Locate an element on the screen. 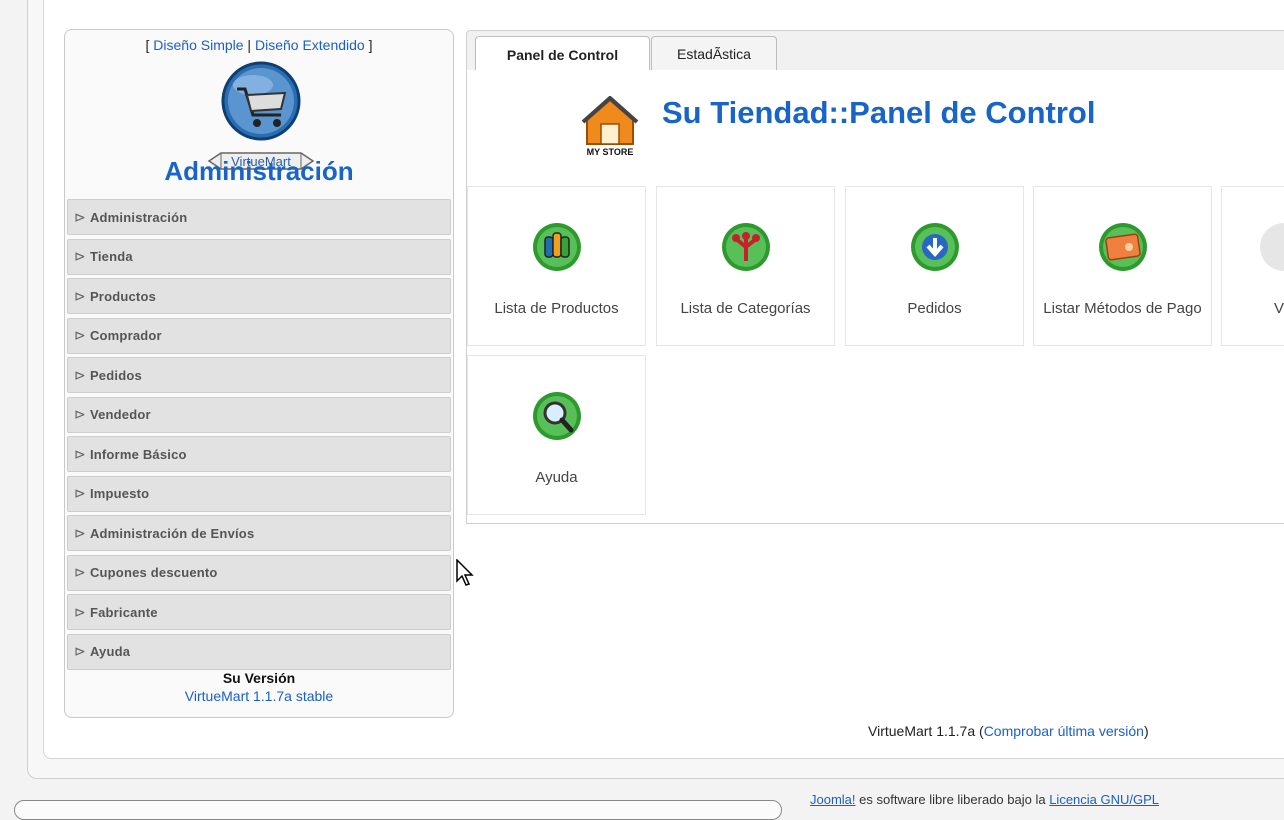  sidebar-item-cupones: ⊳ Cupones descuento is located at coordinates (259, 572).